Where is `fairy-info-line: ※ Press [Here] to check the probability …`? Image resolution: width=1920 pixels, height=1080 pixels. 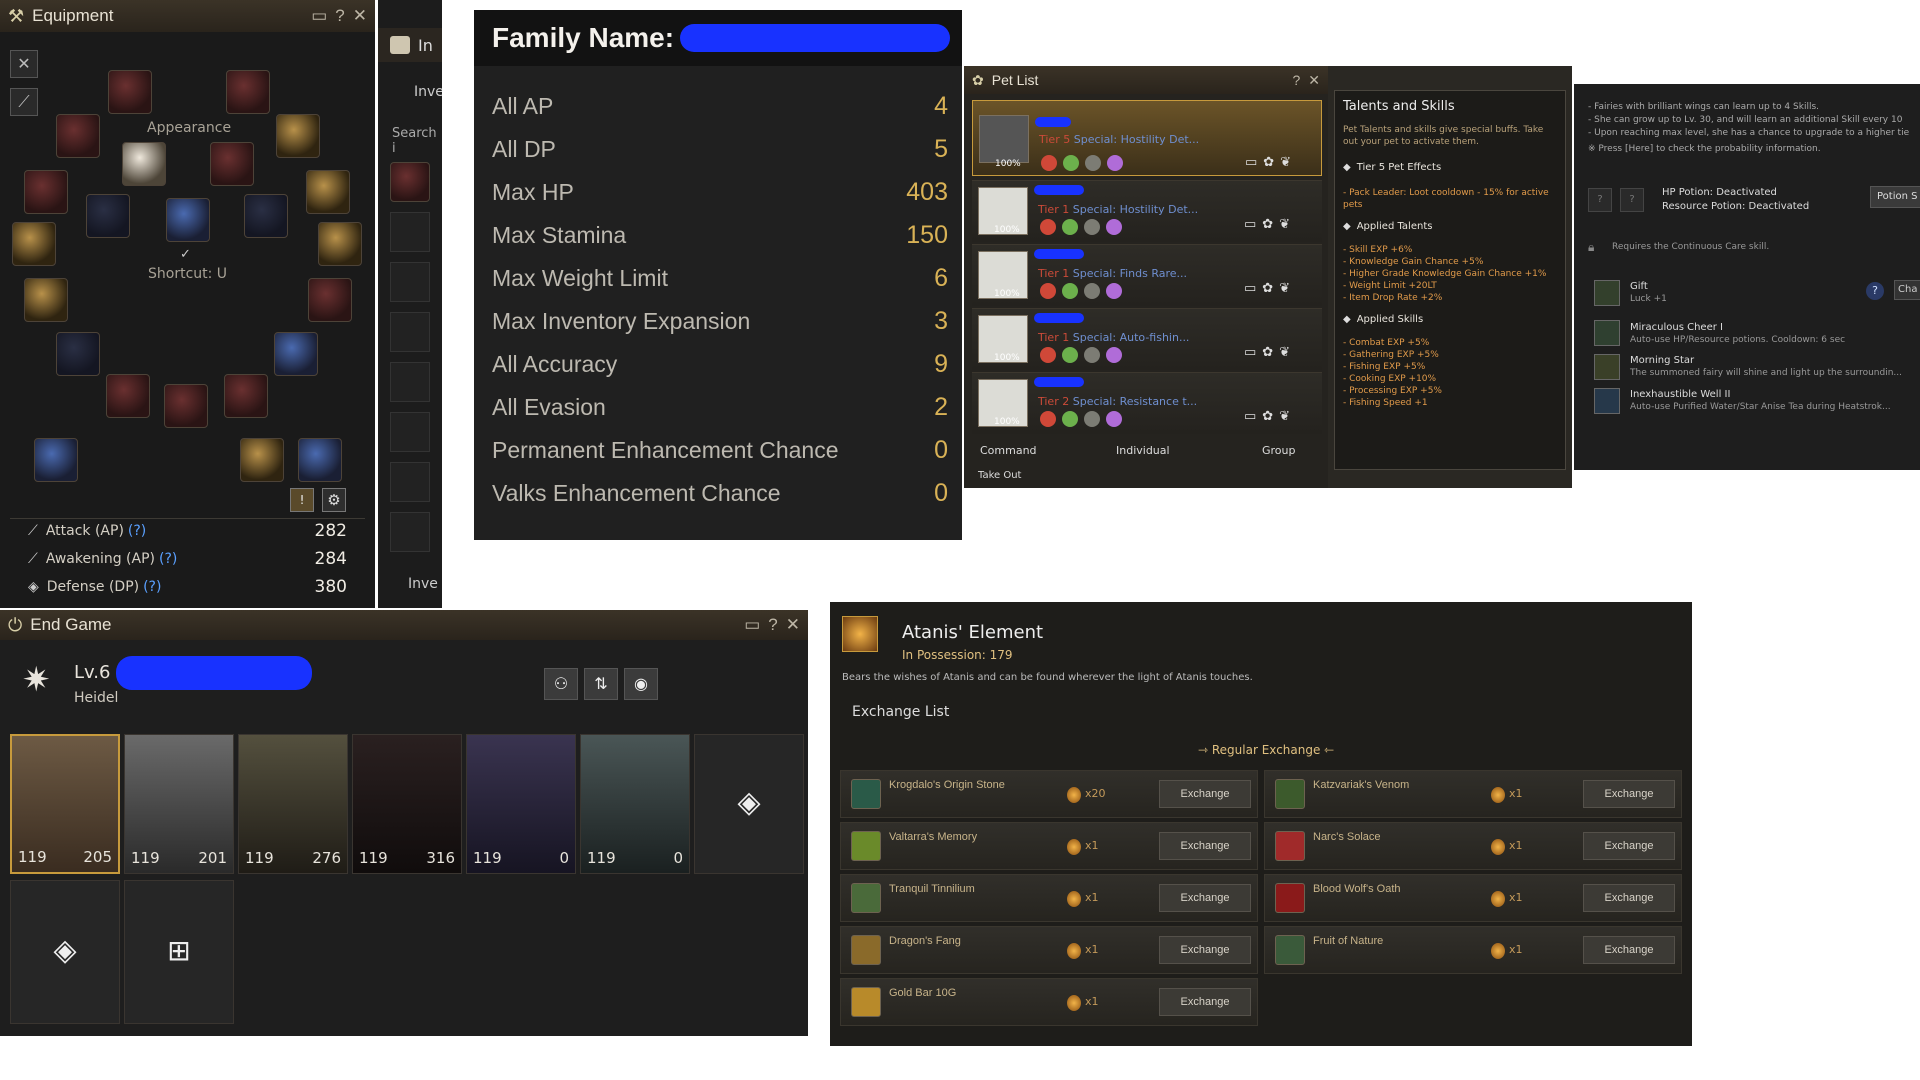 fairy-info-line: ※ Press [Here] to check the probability … is located at coordinates (1704, 149).